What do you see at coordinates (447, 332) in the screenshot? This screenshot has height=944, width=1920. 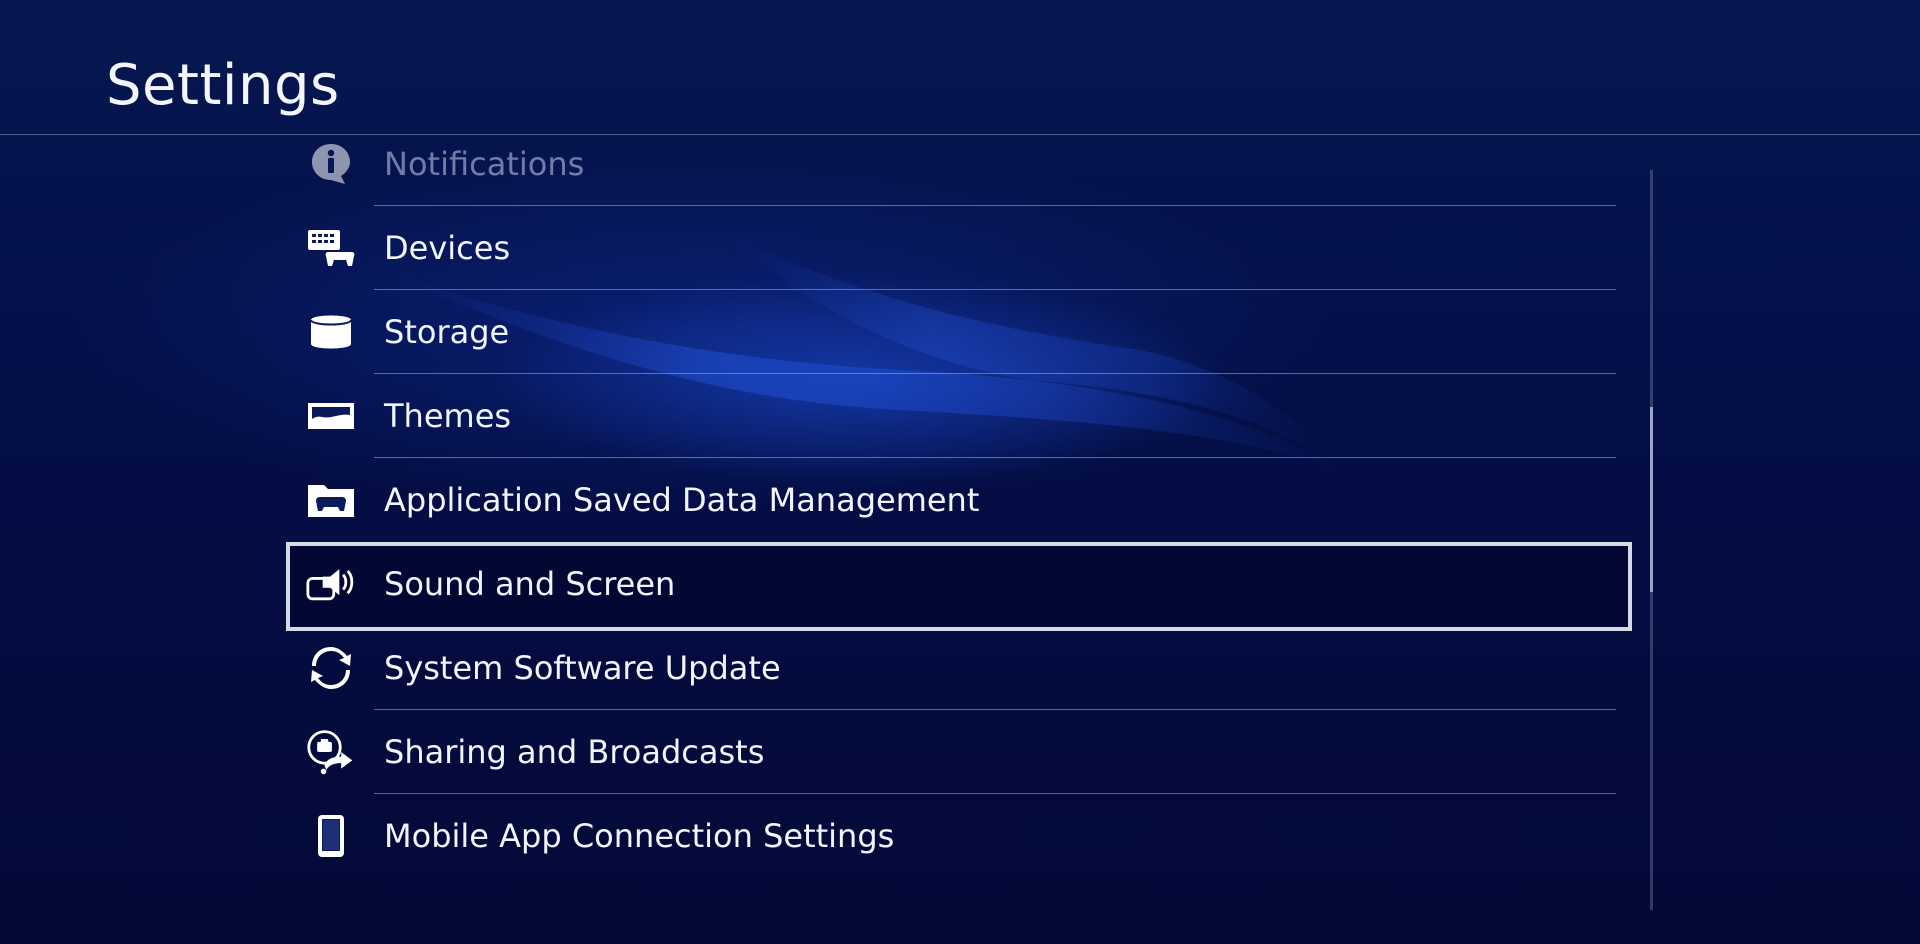 I see `settings-item-label: Storage` at bounding box center [447, 332].